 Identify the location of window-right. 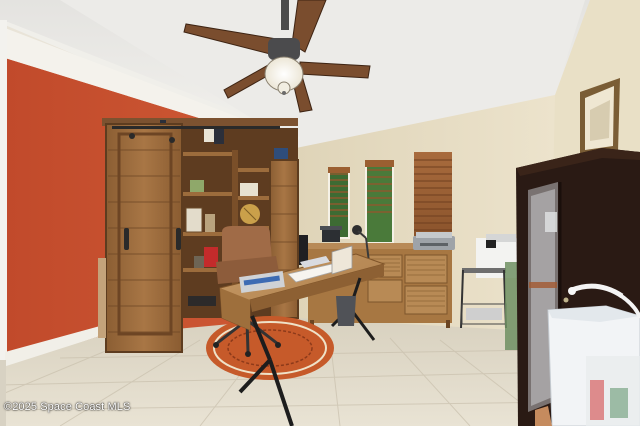
(433, 194).